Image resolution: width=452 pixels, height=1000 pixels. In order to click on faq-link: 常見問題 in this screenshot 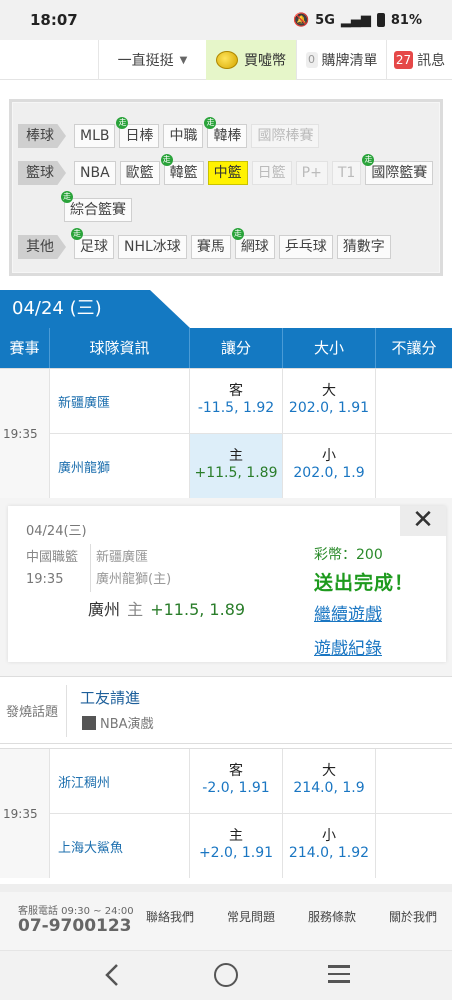, I will do `click(251, 916)`.